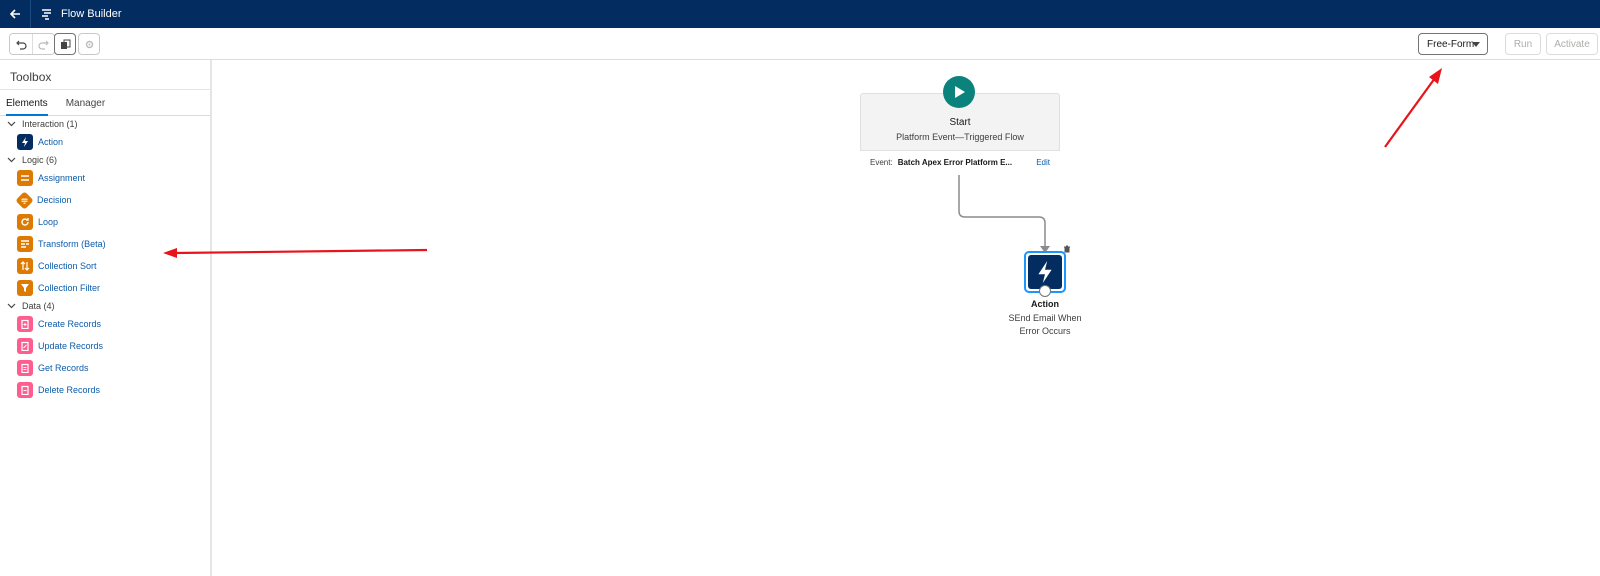 The width and height of the screenshot is (1600, 576). What do you see at coordinates (25, 222) in the screenshot?
I see `loop-icon` at bounding box center [25, 222].